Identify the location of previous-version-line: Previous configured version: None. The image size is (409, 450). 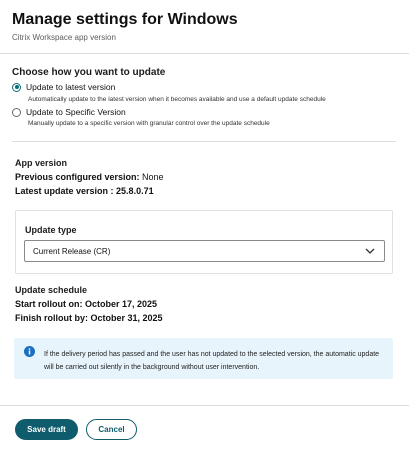
(89, 177).